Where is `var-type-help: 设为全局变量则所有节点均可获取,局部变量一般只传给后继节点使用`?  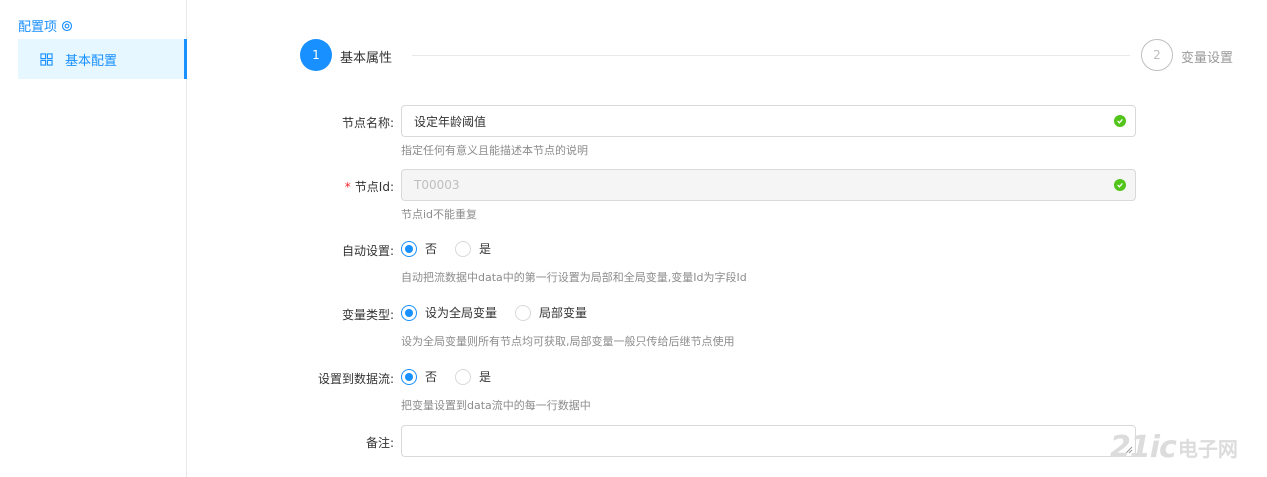
var-type-help: 设为全局变量则所有节点均可获取,局部变量一般只传给后继节点使用 is located at coordinates (568, 341).